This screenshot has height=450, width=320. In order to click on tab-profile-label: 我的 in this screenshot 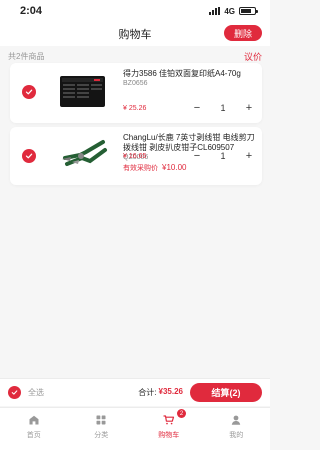, I will do `click(236, 435)`.